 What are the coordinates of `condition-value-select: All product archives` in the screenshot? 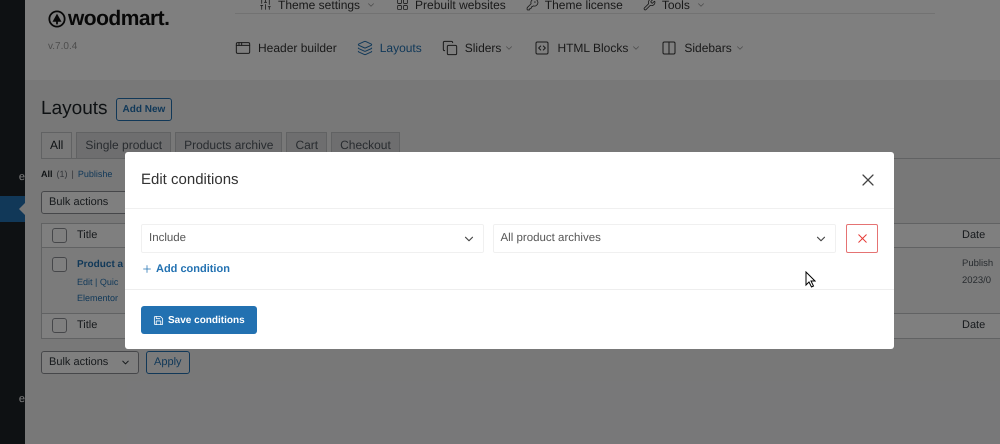 It's located at (664, 238).